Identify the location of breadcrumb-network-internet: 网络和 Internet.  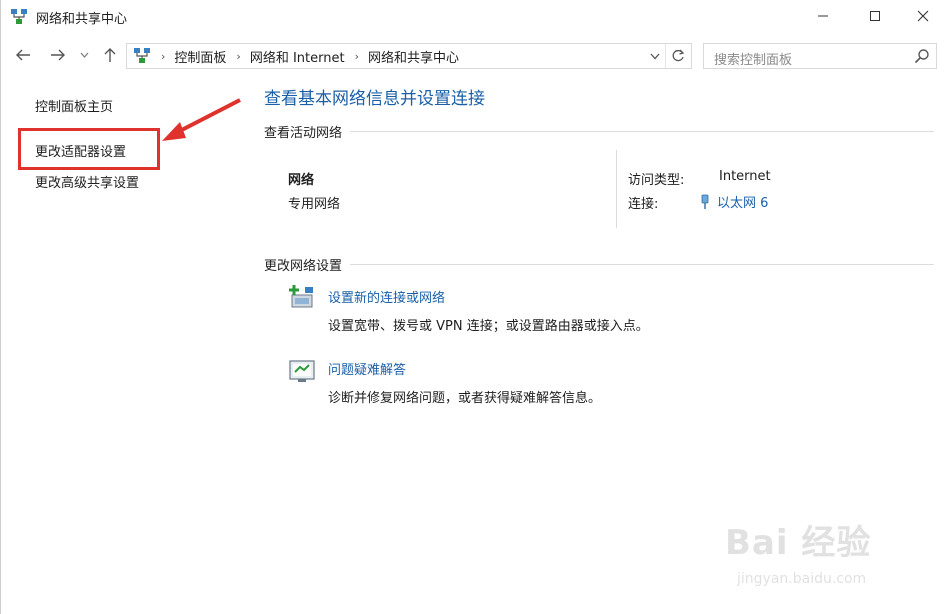
(297, 56).